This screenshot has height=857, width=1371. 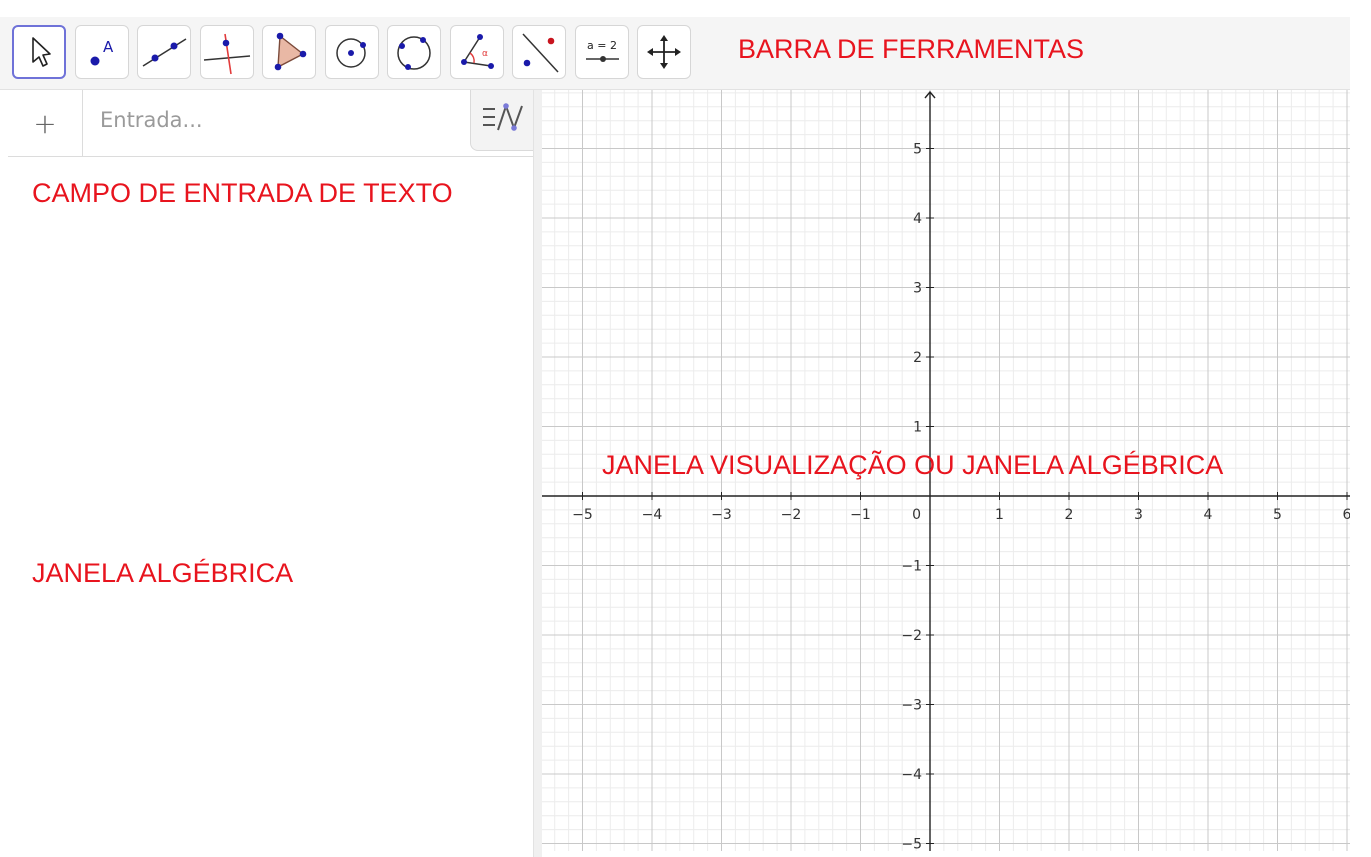 What do you see at coordinates (503, 116) in the screenshot?
I see `algebra-style-icon` at bounding box center [503, 116].